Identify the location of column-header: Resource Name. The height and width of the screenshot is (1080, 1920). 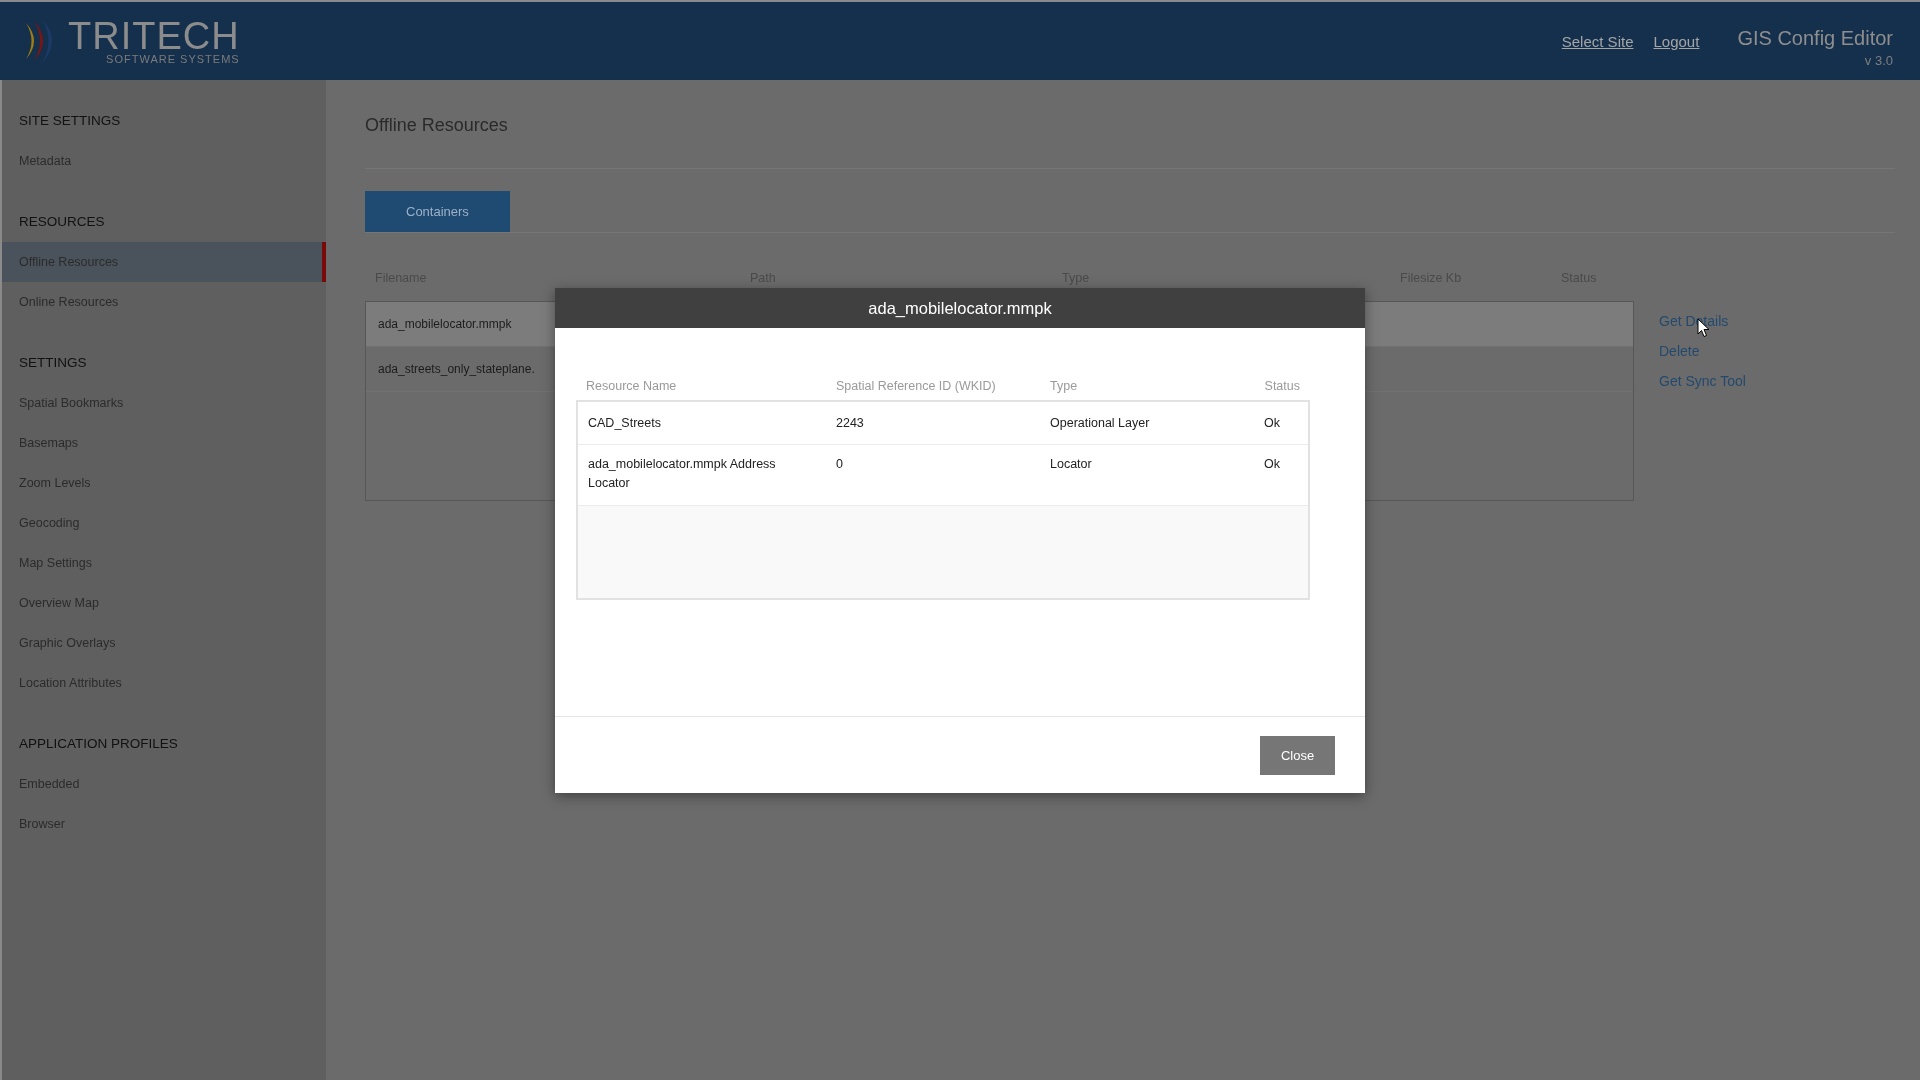
(632, 387).